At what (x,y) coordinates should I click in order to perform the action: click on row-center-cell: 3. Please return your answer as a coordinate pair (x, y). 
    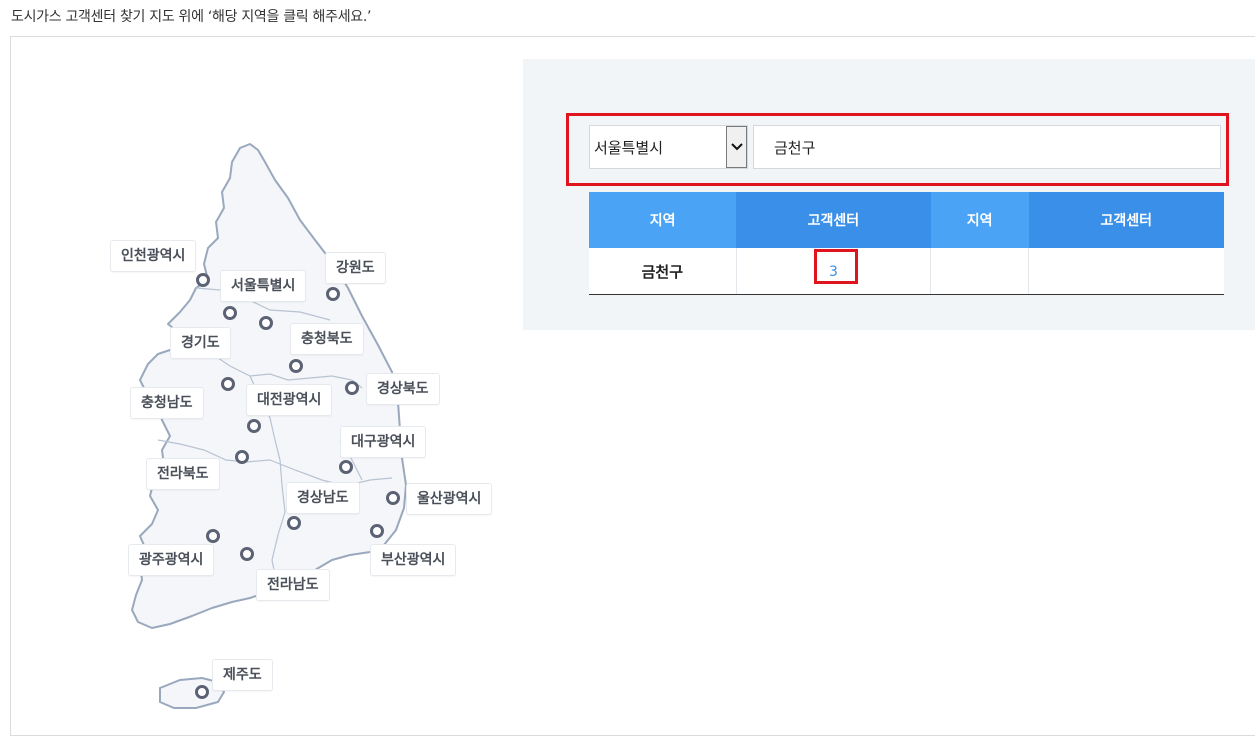
    Looking at the image, I should click on (834, 271).